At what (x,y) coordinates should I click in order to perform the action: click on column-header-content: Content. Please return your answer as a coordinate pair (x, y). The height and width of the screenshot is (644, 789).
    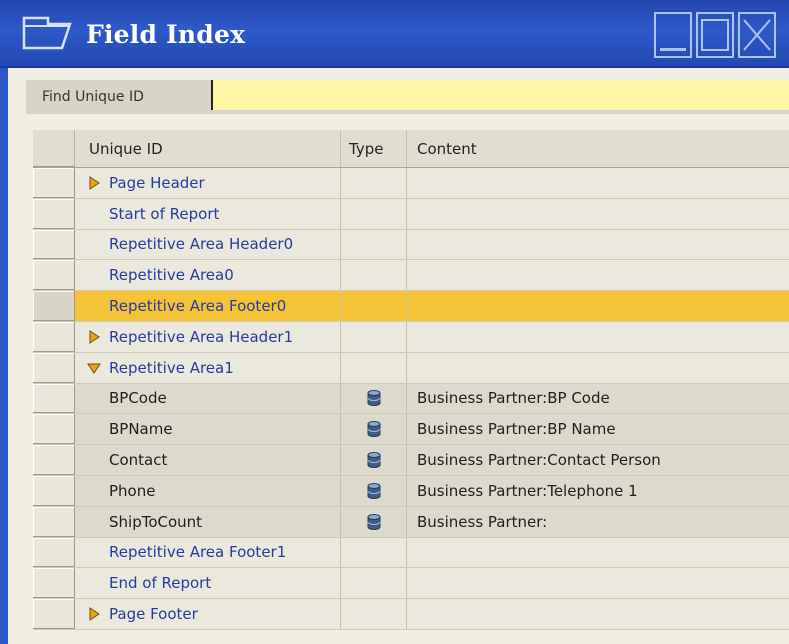
    Looking at the image, I should click on (598, 148).